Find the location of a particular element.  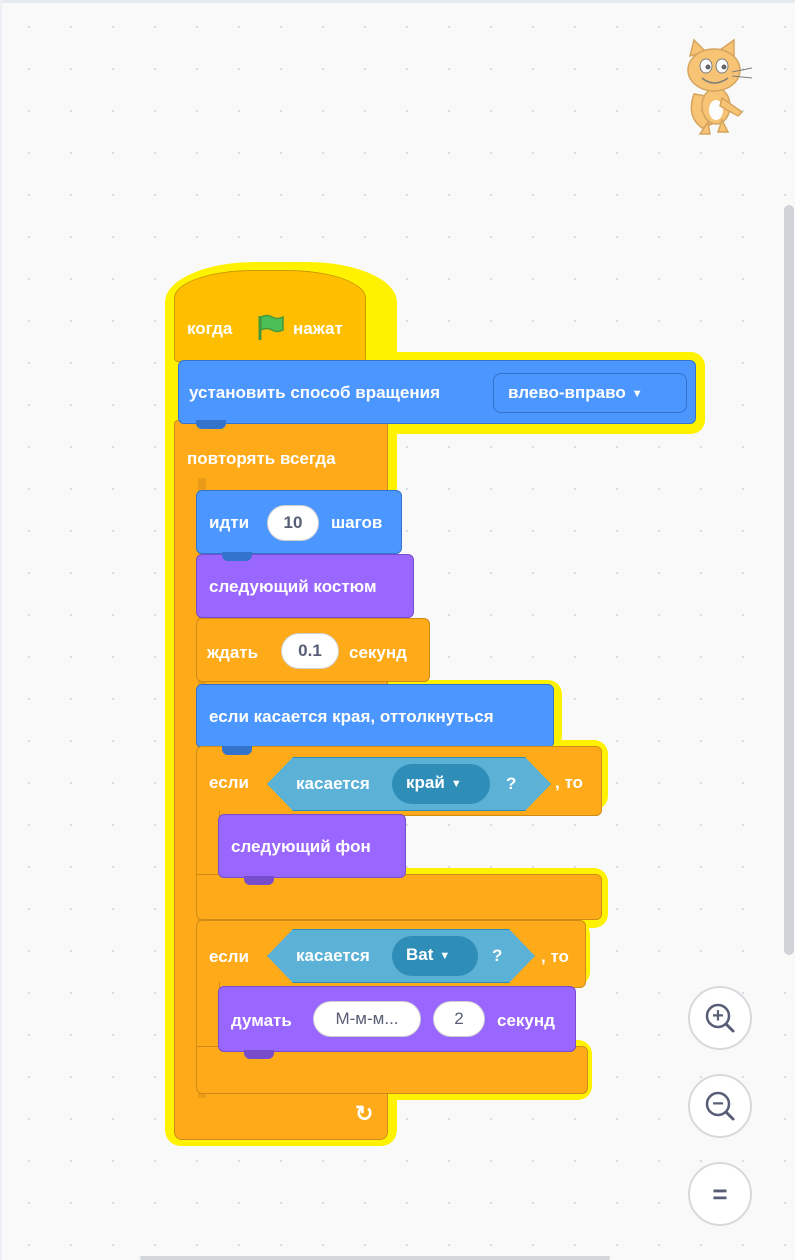

next-backdrop-block: следующий фон is located at coordinates (312, 846).